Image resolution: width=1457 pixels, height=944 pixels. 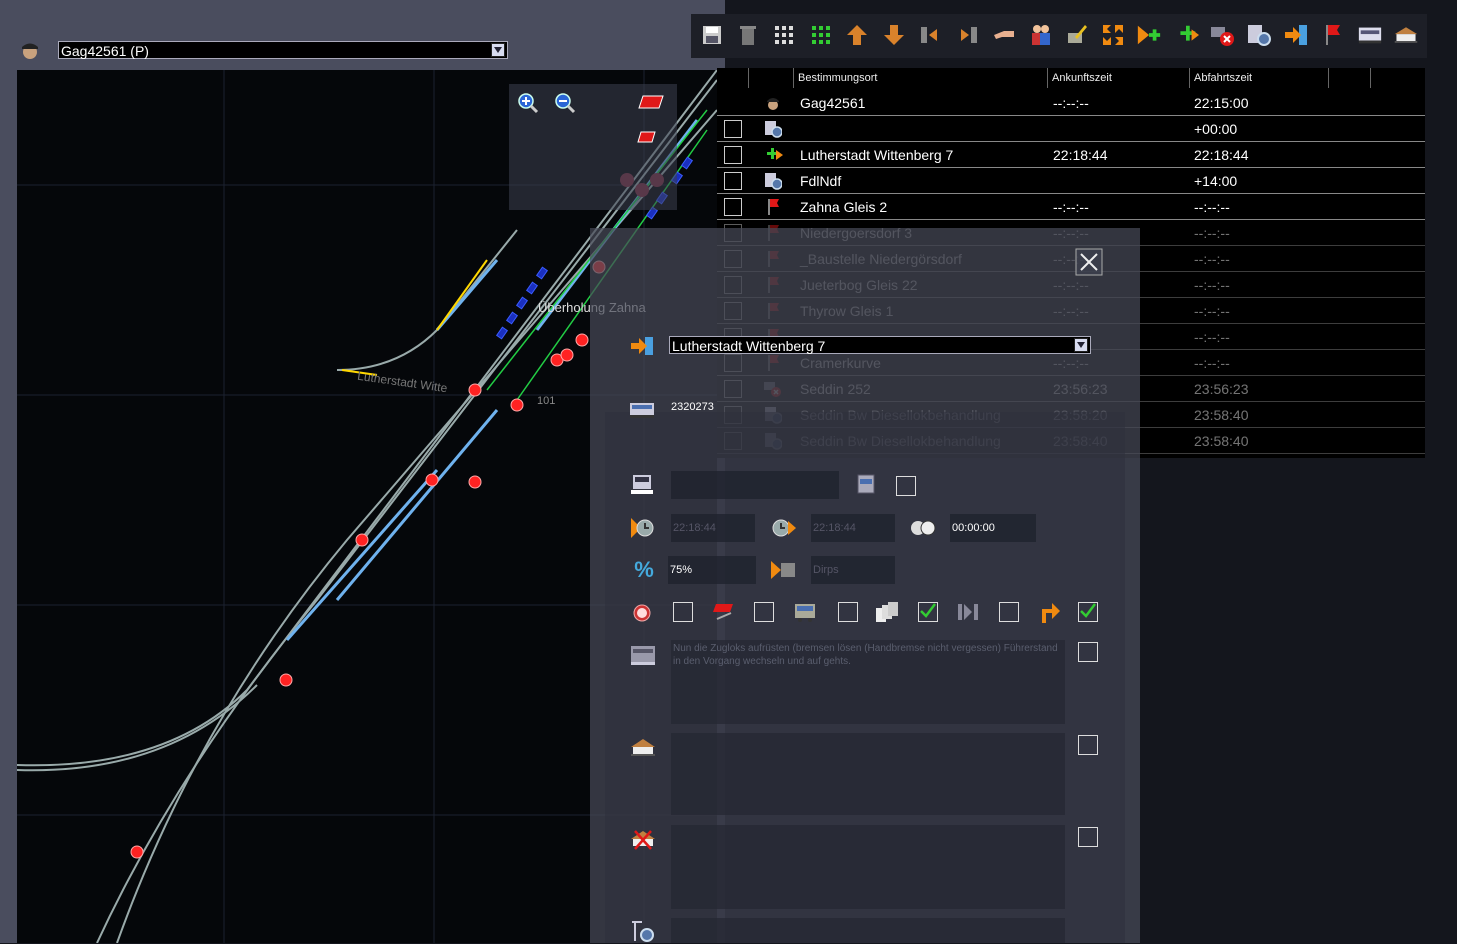 What do you see at coordinates (1077, 35) in the screenshot?
I see `edit-pencil-icon` at bounding box center [1077, 35].